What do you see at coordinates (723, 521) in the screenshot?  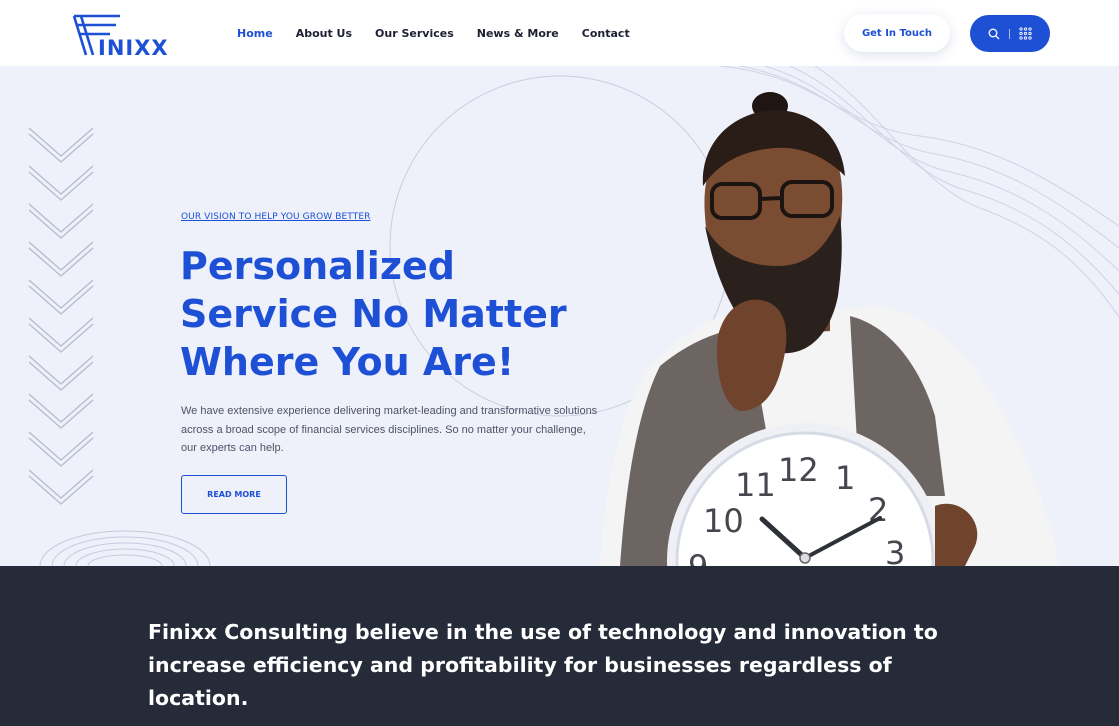 I see `clock-numeral-10: 10` at bounding box center [723, 521].